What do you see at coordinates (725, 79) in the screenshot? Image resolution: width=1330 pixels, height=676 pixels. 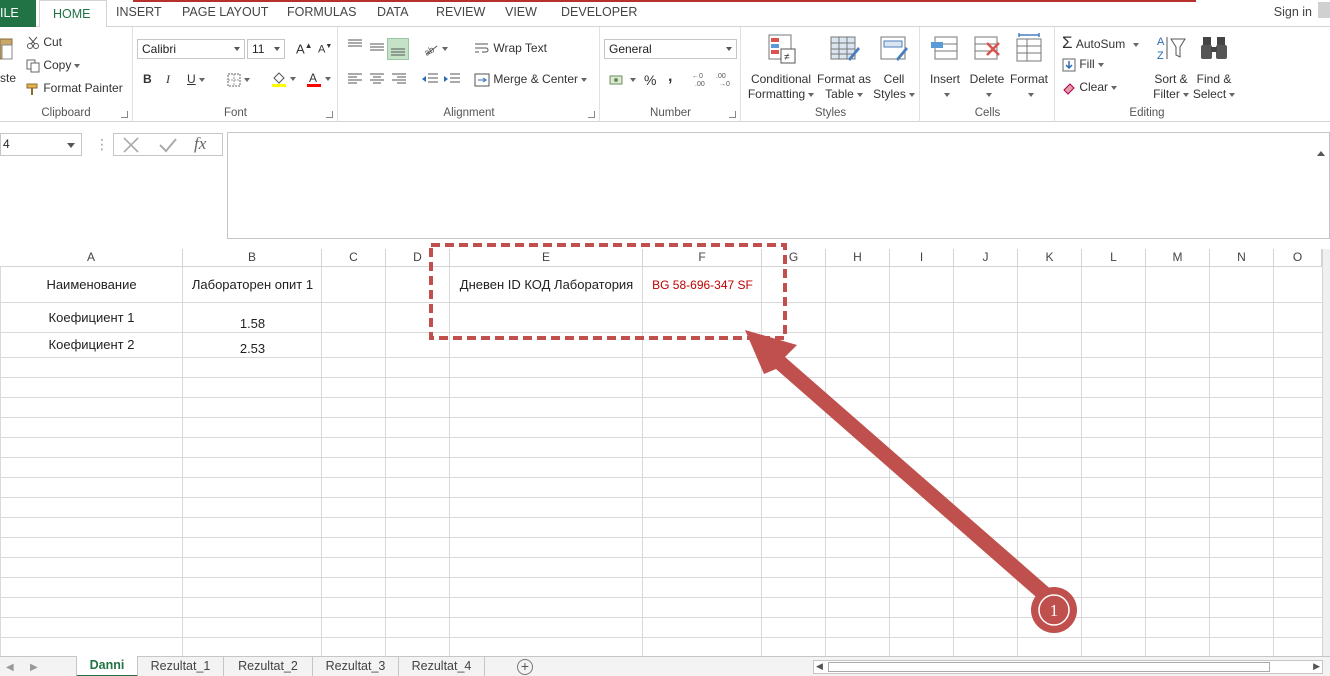 I see `decrease-decimal-icon: .00→0` at bounding box center [725, 79].